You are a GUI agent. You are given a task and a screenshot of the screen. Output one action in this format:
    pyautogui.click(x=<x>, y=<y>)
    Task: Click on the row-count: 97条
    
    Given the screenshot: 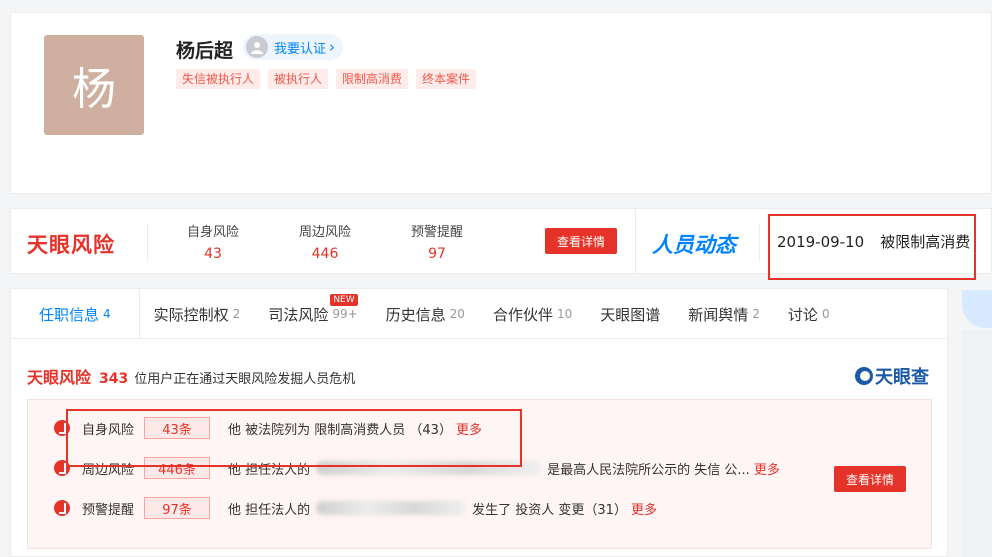 What is the action you would take?
    pyautogui.click(x=177, y=508)
    